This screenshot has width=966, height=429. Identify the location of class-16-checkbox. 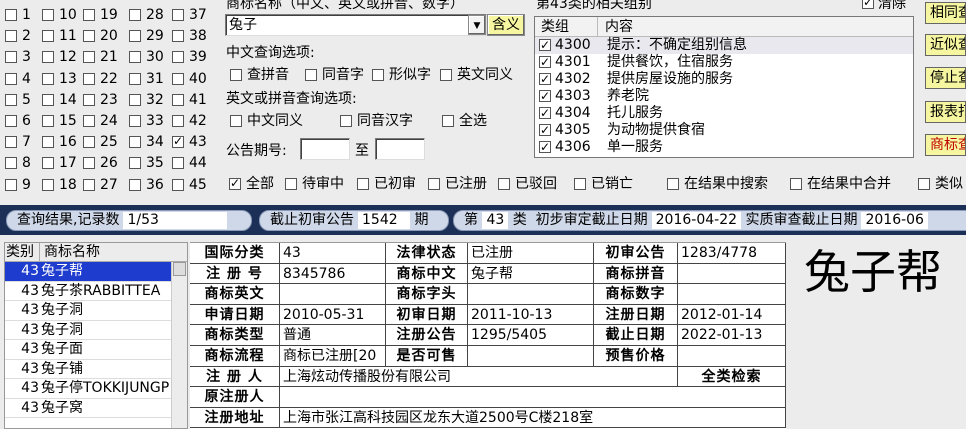
(48, 142).